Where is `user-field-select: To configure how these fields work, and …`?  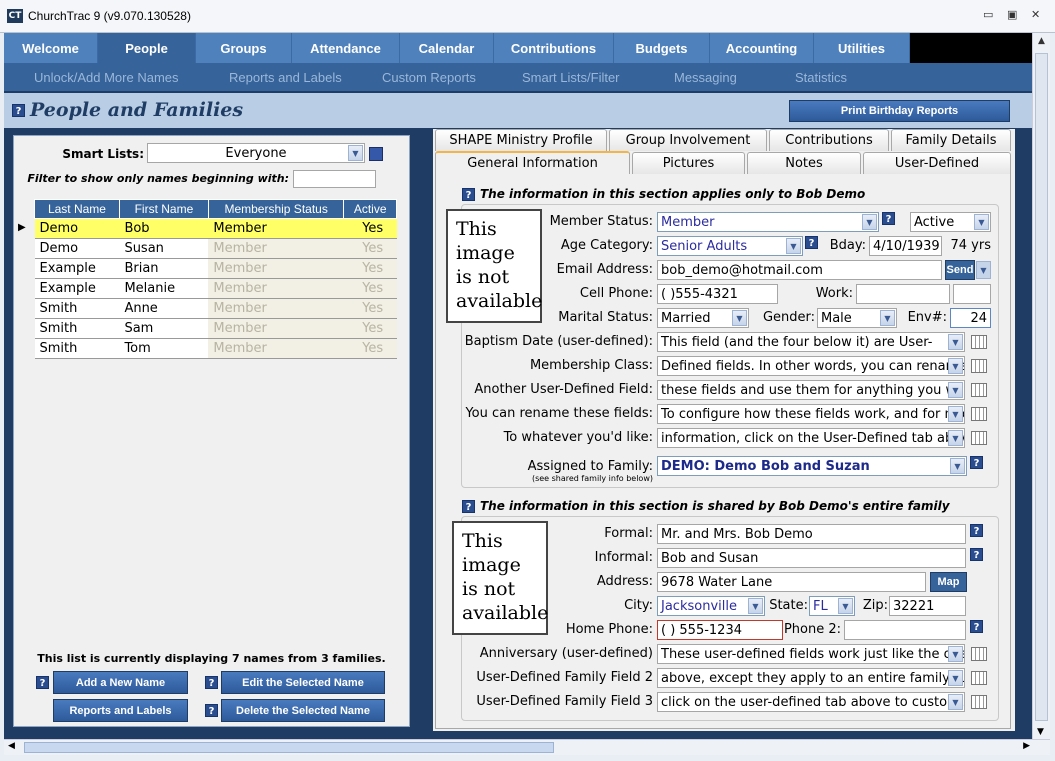 user-field-select: To configure how these fields work, and … is located at coordinates (811, 414).